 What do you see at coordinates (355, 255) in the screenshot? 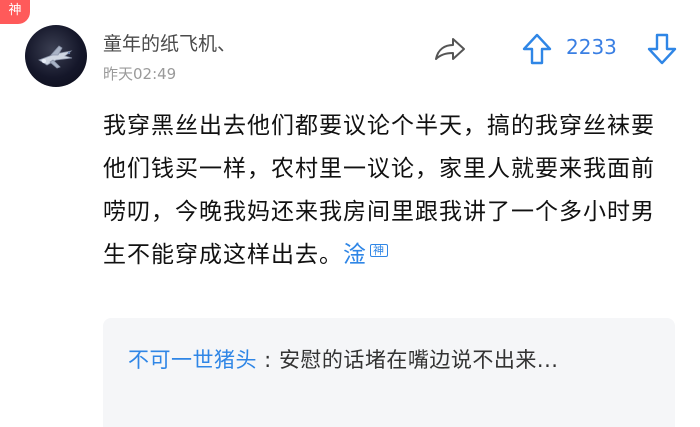
I see `god-tag: 淦` at bounding box center [355, 255].